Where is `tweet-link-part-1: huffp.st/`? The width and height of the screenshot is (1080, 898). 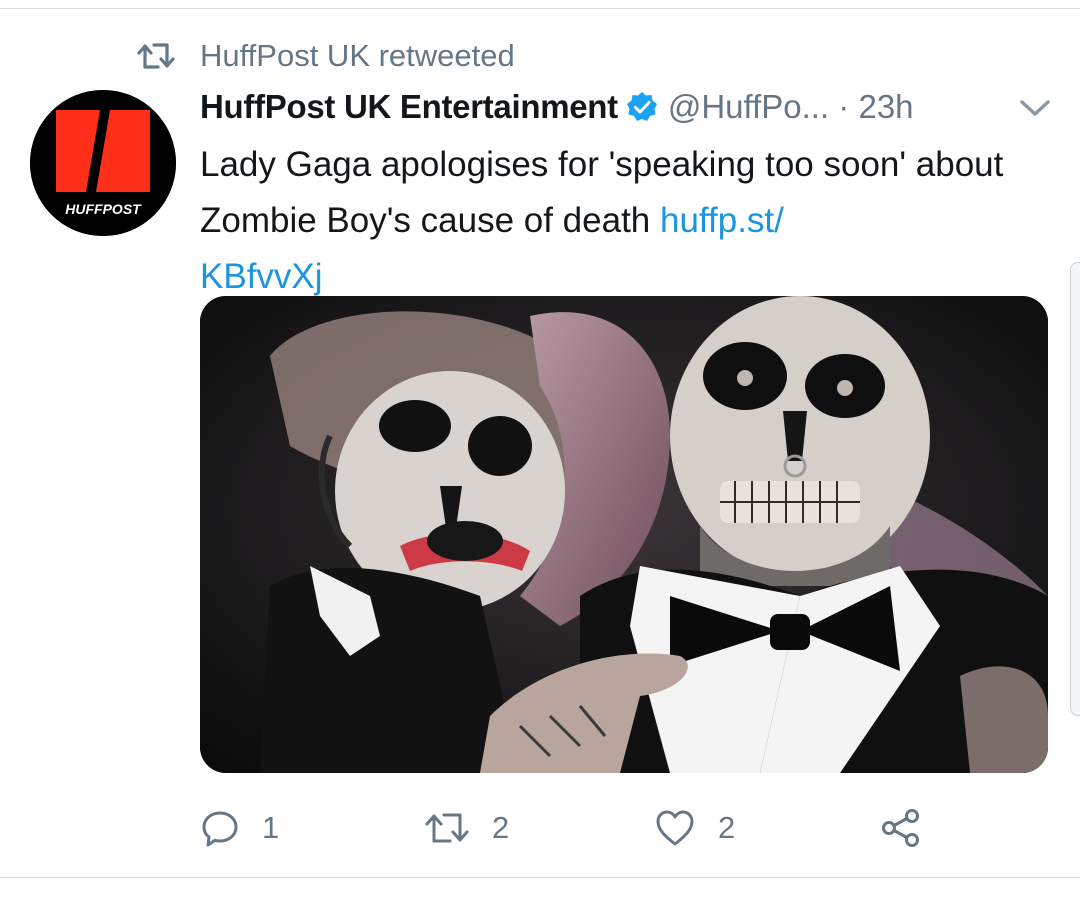
tweet-link-part-1: huffp.st/ is located at coordinates (722, 220).